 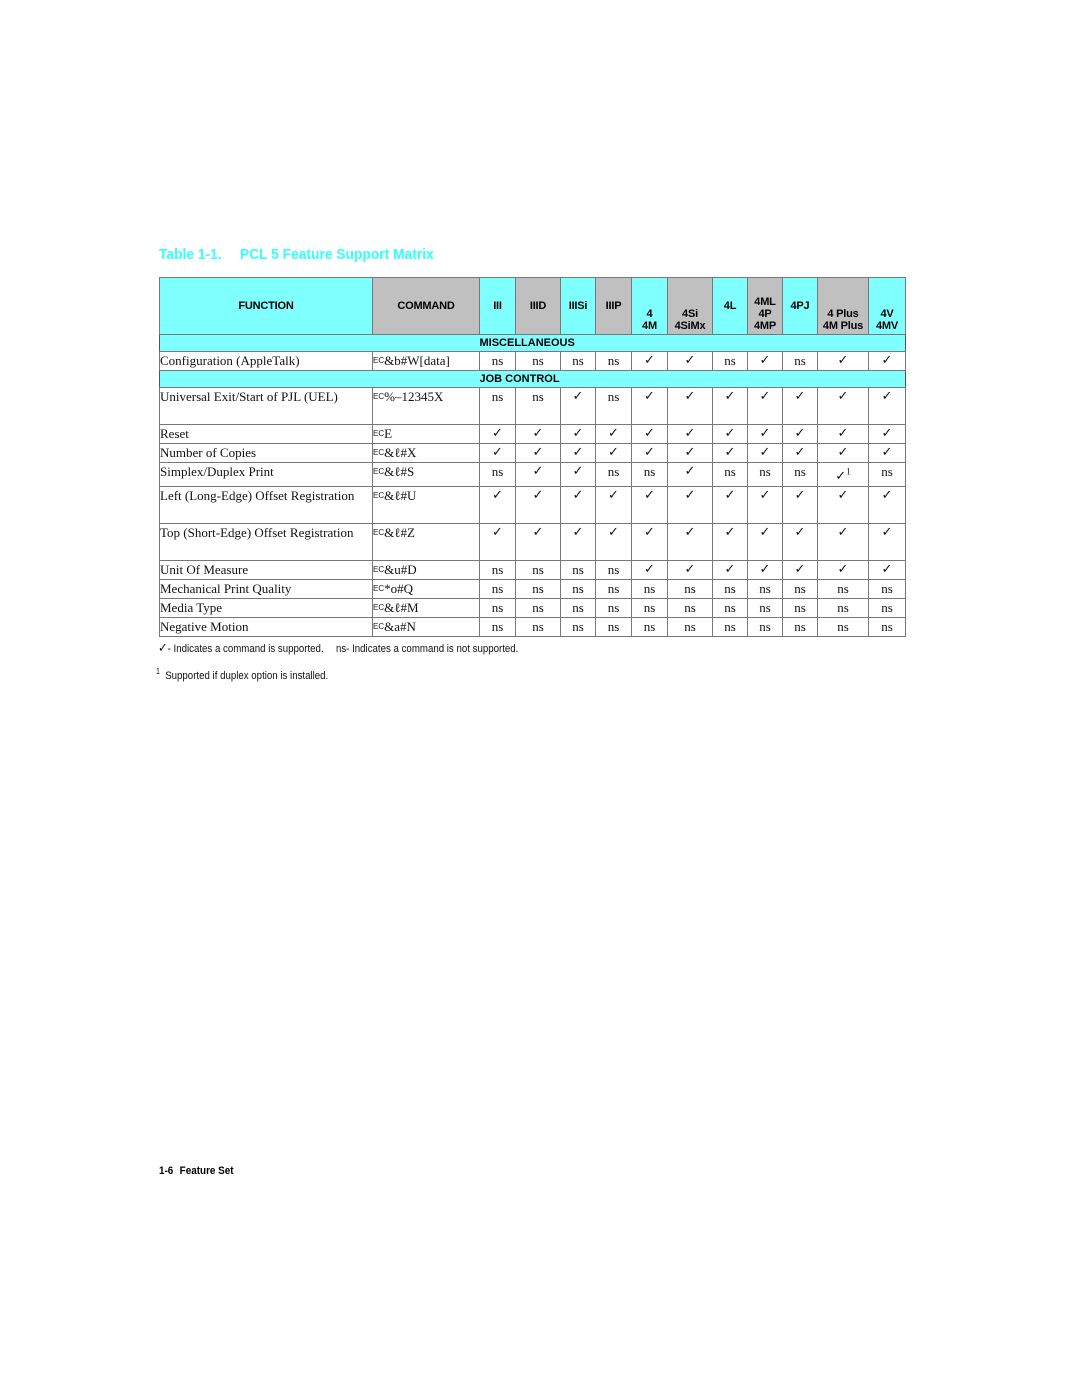 What do you see at coordinates (538, 306) in the screenshot?
I see `column-header-iiid: IIID` at bounding box center [538, 306].